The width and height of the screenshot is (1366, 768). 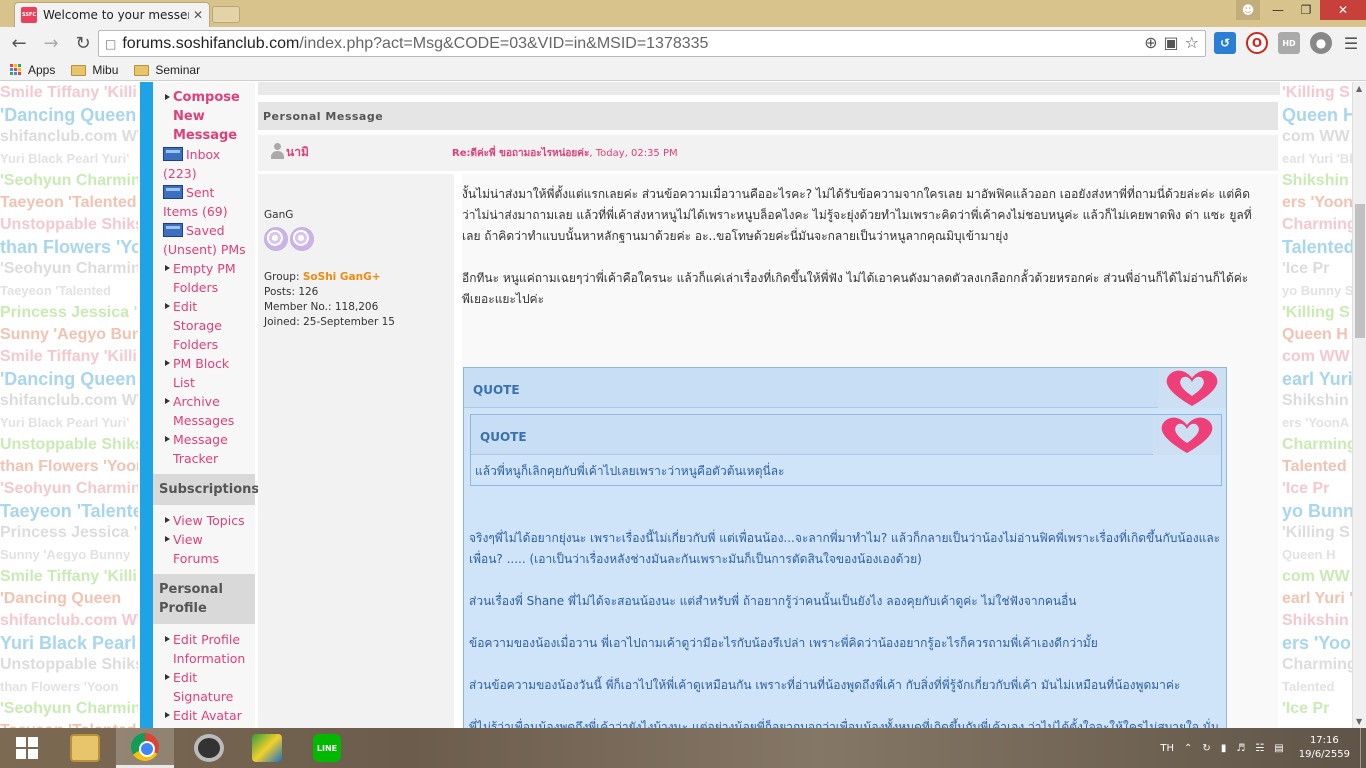 I want to click on globe-extension-icon: ●, so click(x=1321, y=43).